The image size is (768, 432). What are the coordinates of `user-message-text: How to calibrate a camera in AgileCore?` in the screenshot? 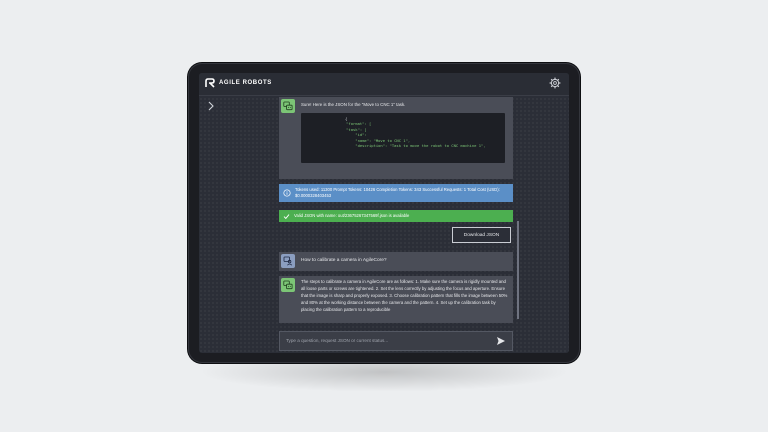 It's located at (344, 260).